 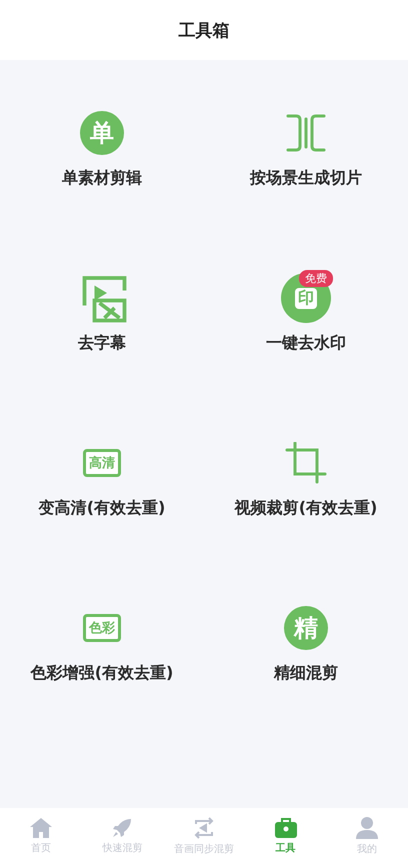 What do you see at coordinates (306, 343) in the screenshot?
I see `tool-label: 一键去水印` at bounding box center [306, 343].